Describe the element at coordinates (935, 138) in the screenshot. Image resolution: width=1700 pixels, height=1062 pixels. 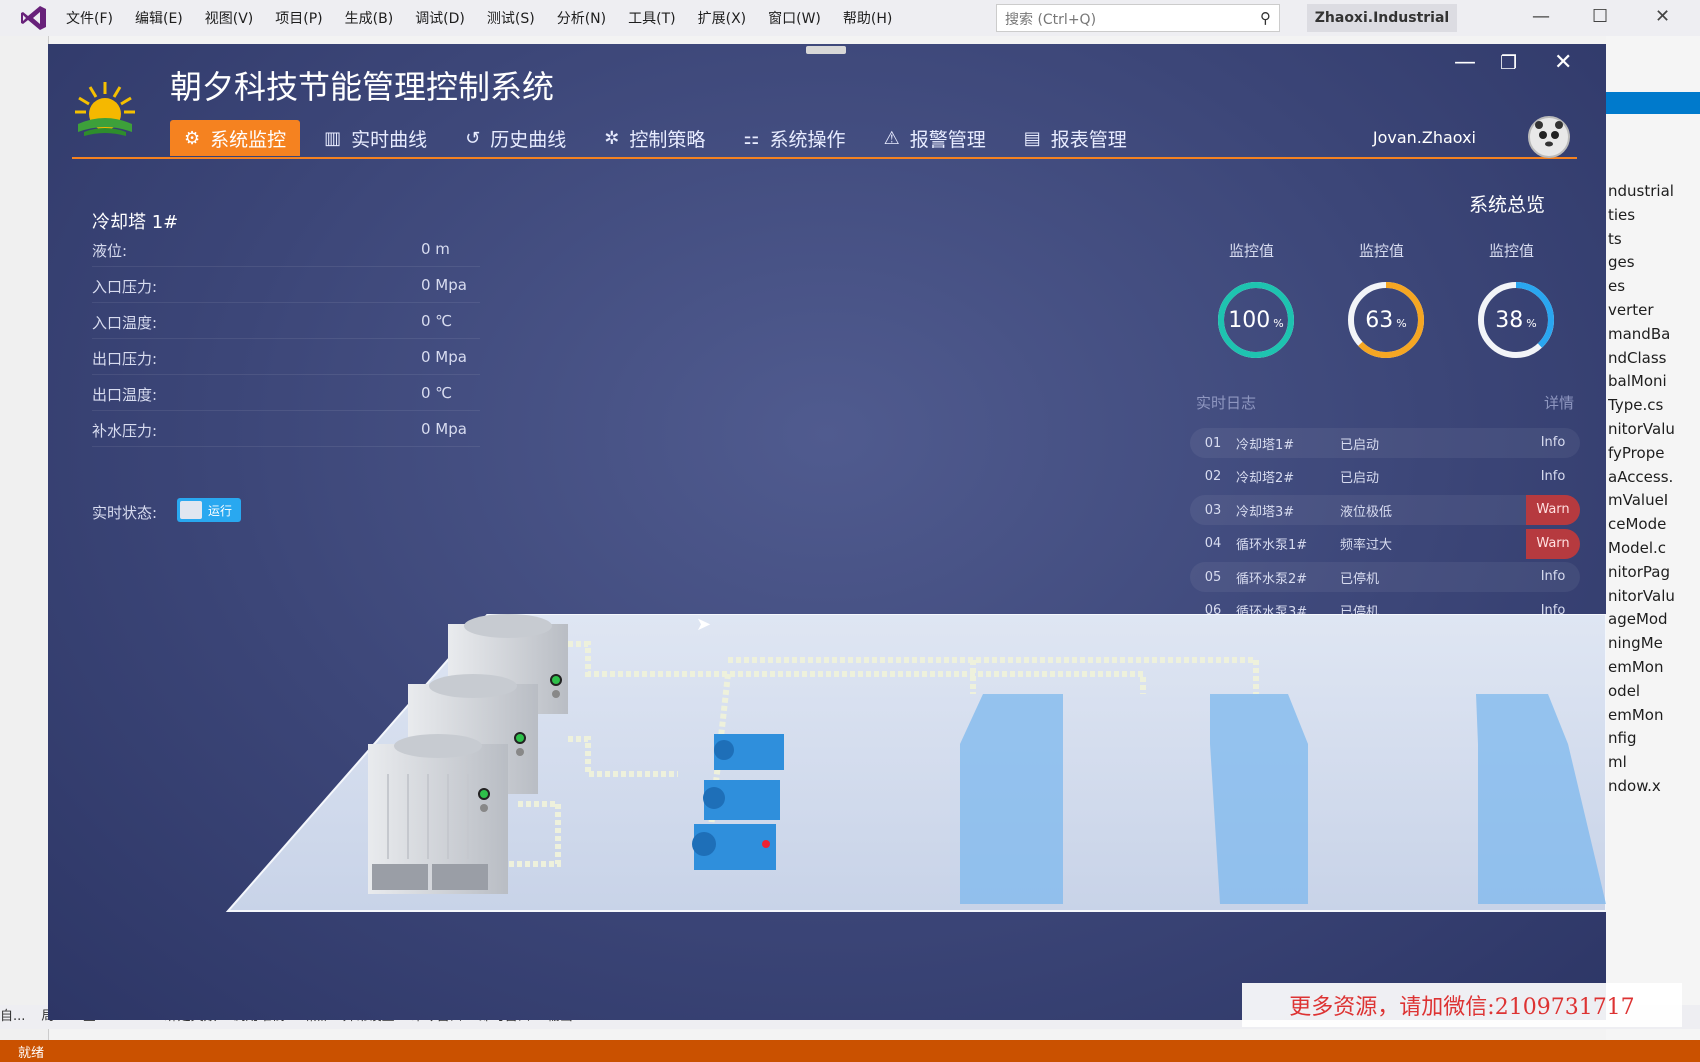
I see `nav-tab: ⚠ 报警管理` at that location.